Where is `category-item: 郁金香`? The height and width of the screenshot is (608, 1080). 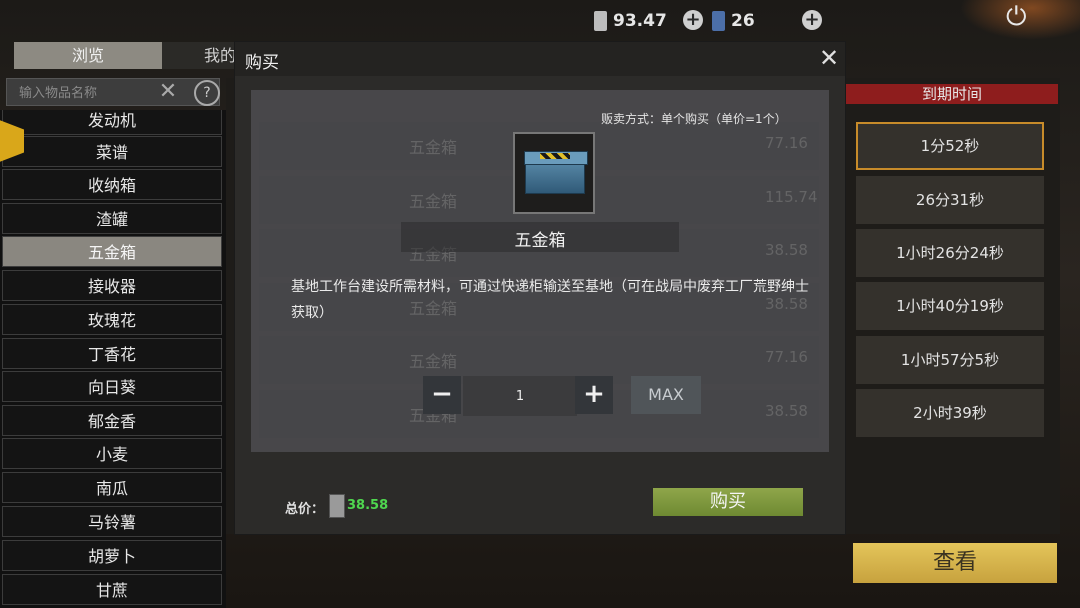 category-item: 郁金香 is located at coordinates (112, 420).